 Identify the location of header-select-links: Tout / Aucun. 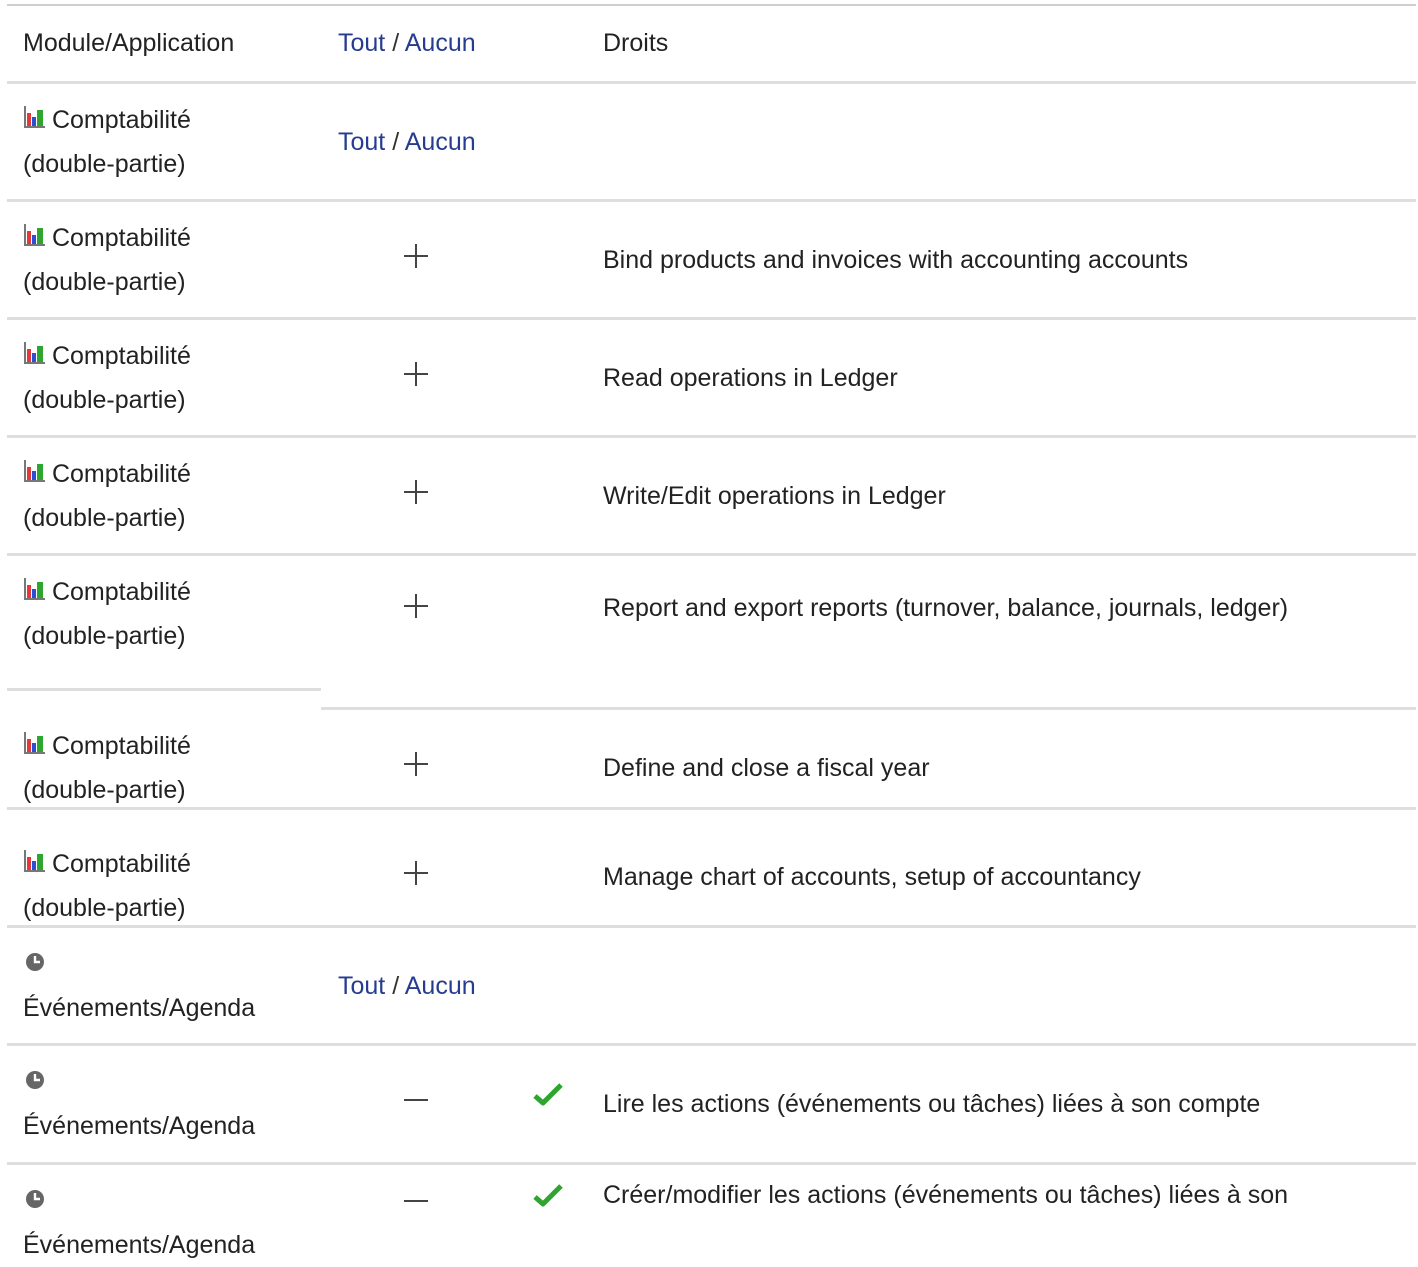
(407, 43).